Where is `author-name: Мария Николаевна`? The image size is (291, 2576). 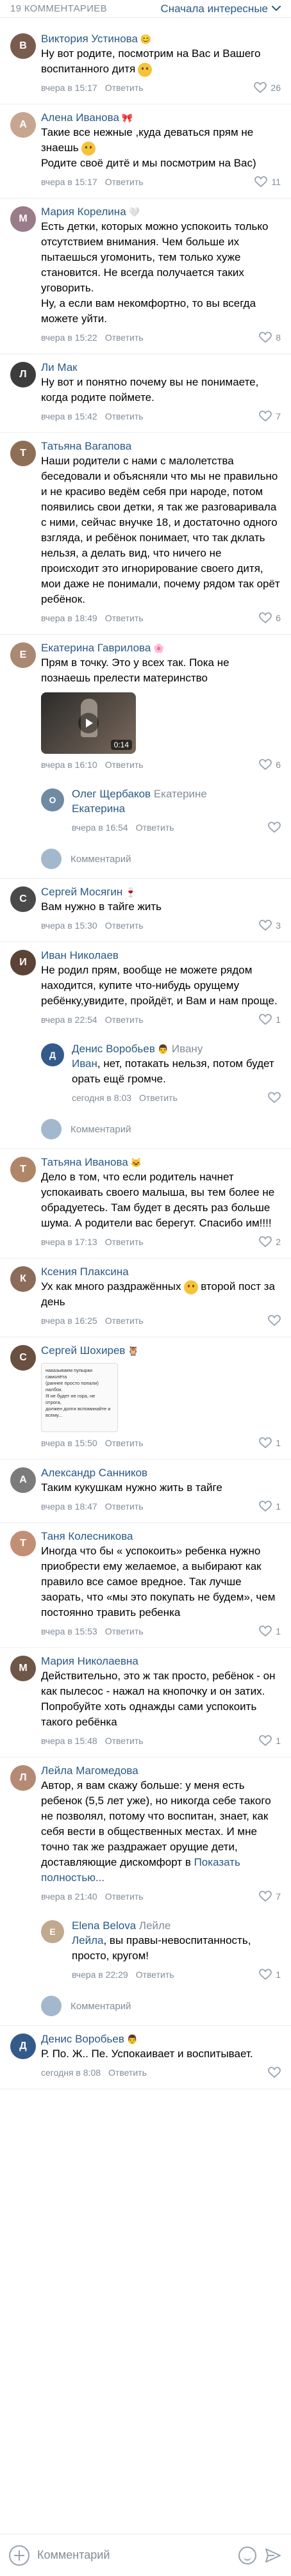
author-name: Мария Николаевна is located at coordinates (89, 1661).